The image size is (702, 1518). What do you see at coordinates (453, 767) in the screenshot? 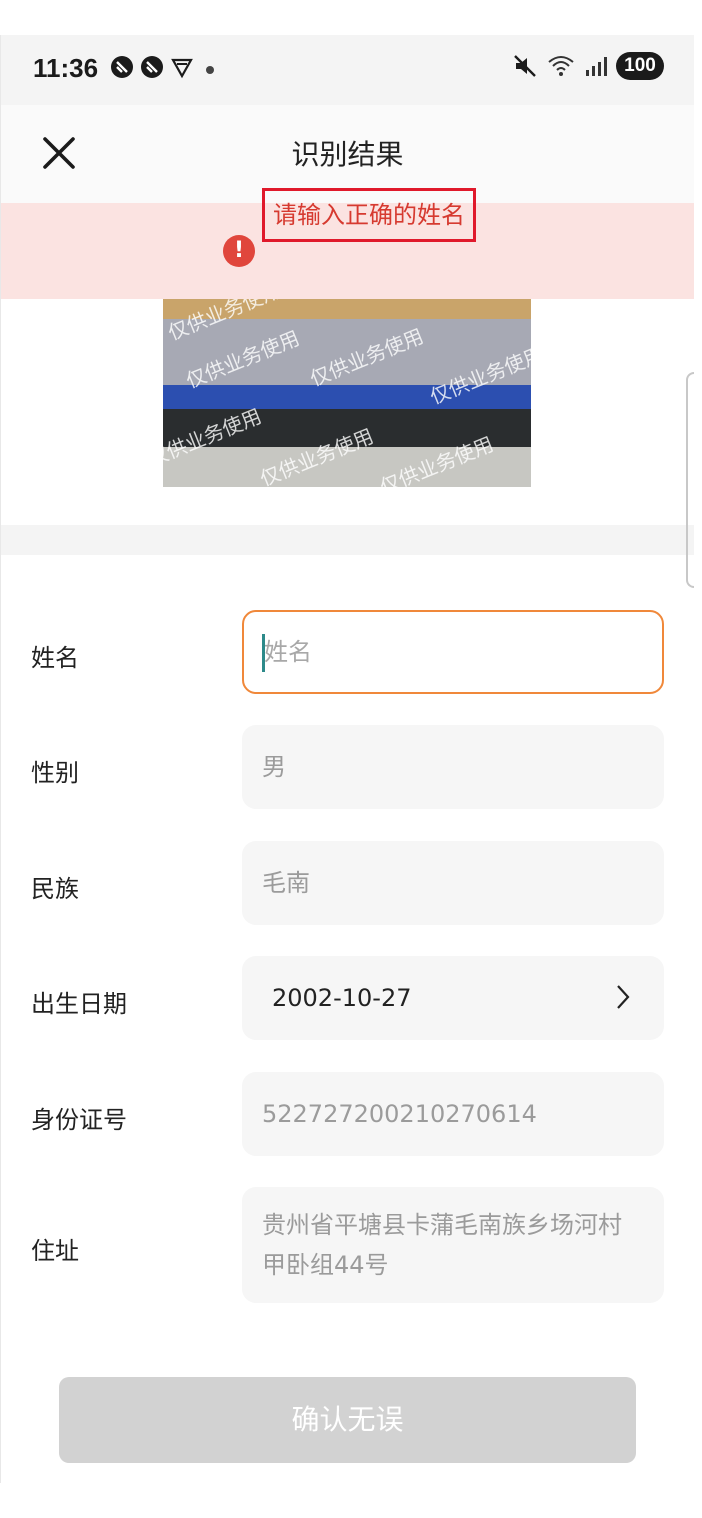
I see `gender-field: 男` at bounding box center [453, 767].